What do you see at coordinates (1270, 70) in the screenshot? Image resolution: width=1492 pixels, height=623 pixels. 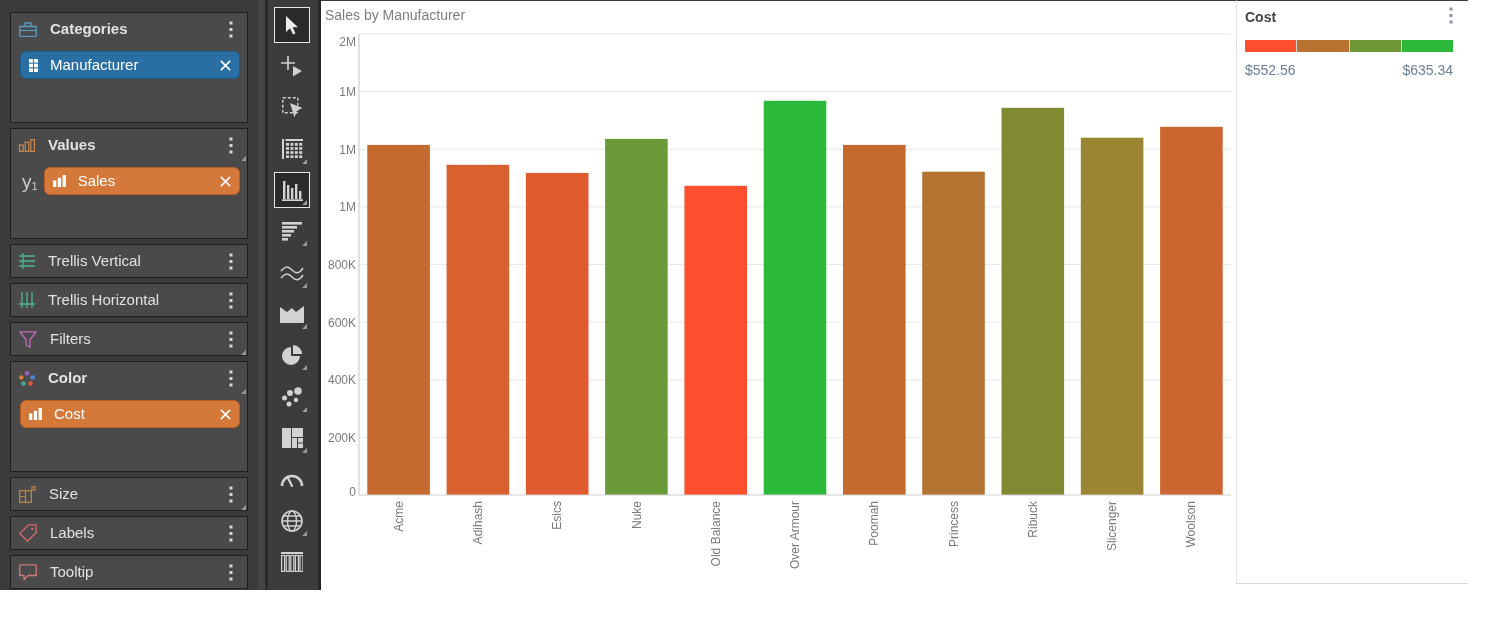 I see `legend-min-label: $552.56` at bounding box center [1270, 70].